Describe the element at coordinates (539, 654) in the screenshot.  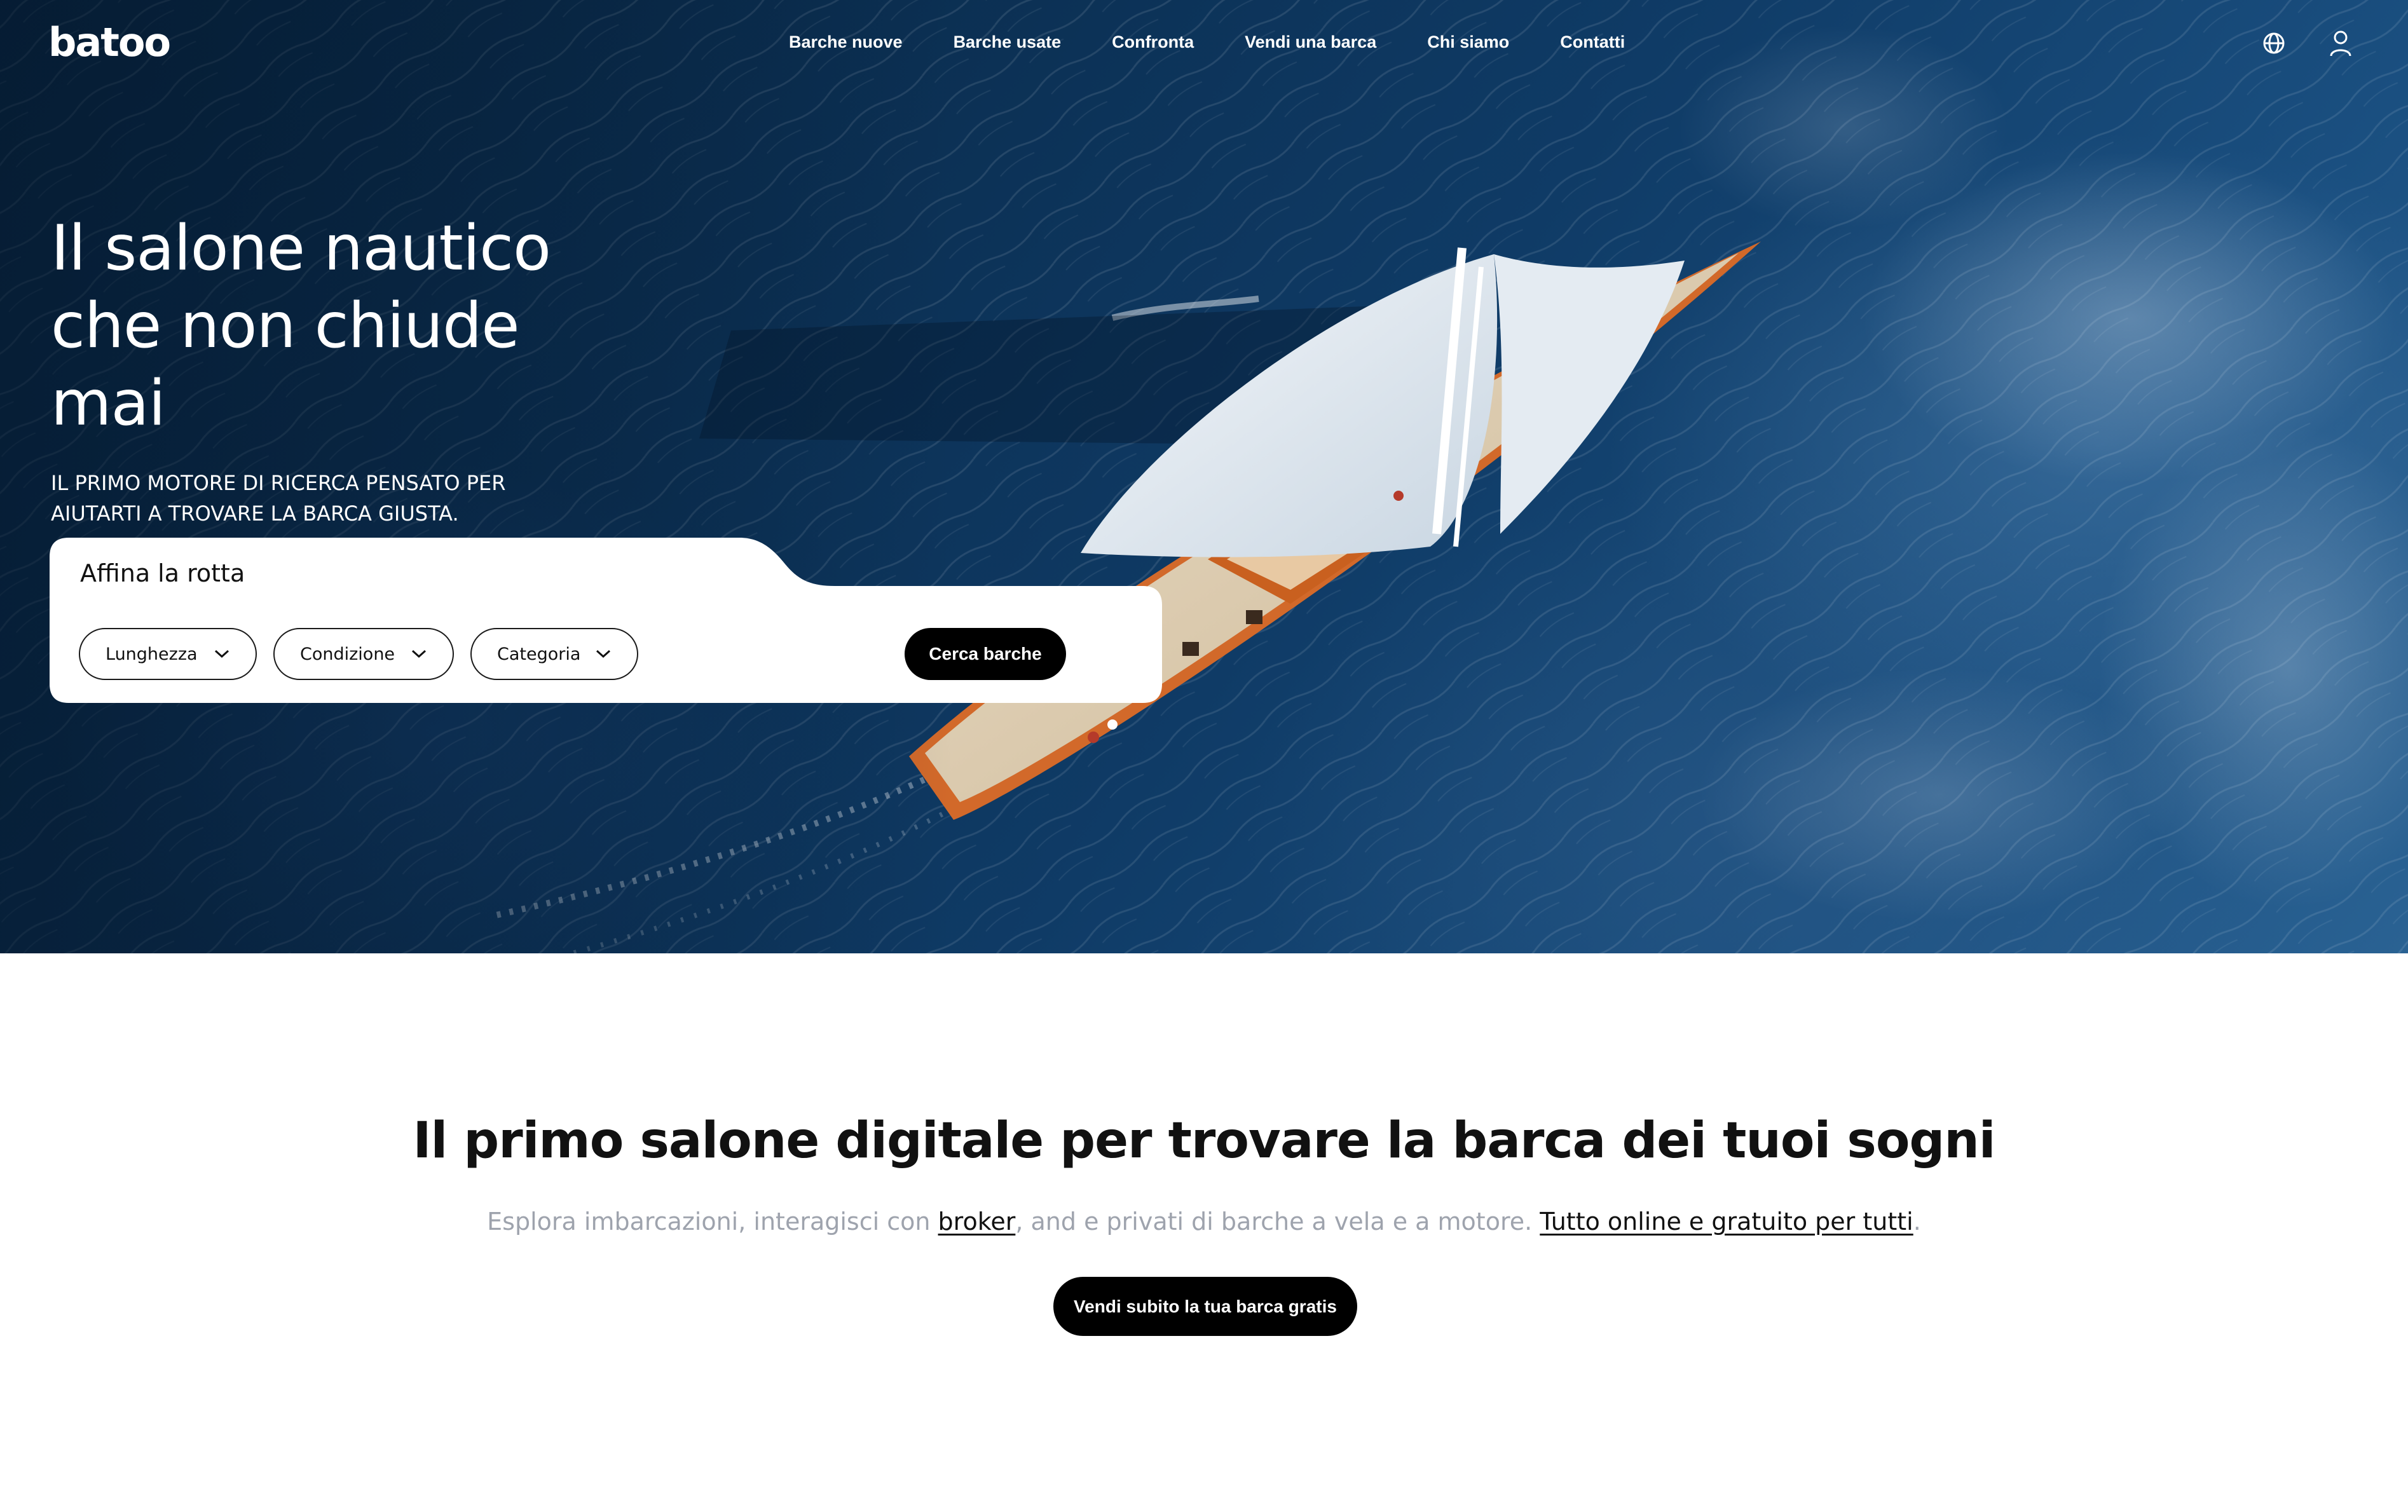
I see `filter-categoria-label: Categoria` at that location.